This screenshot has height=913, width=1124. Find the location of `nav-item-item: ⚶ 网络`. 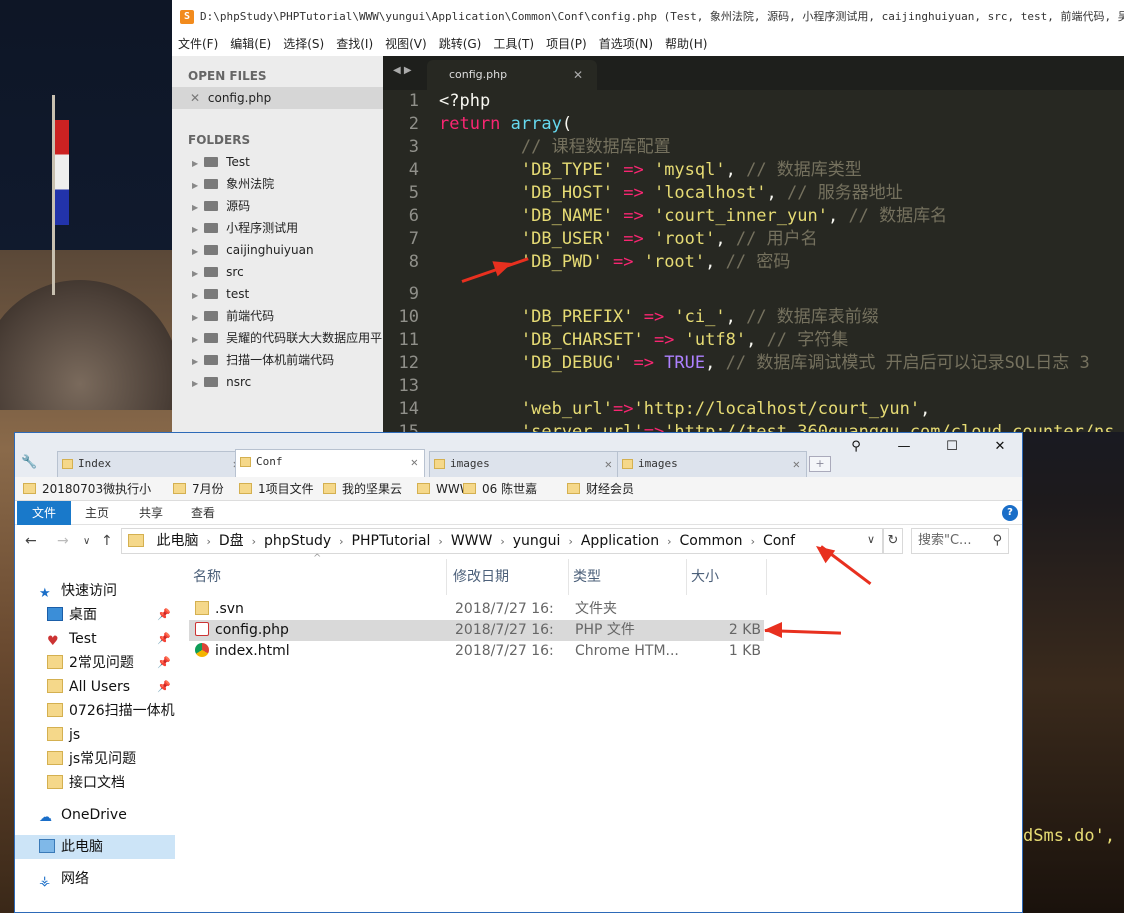

nav-item-item: ⚶ 网络 is located at coordinates (95, 879).